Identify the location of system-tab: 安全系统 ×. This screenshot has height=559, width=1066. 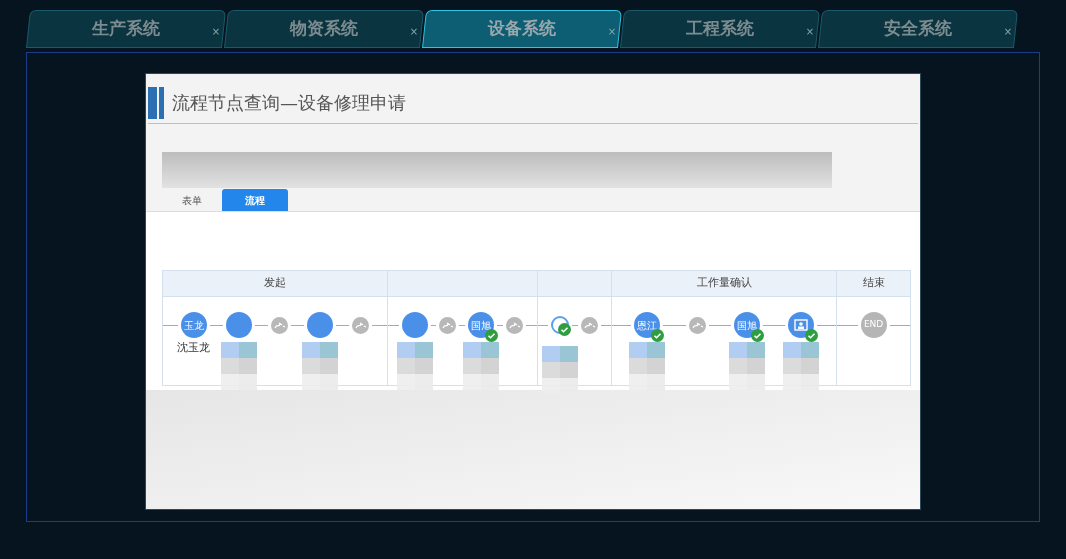
(918, 29).